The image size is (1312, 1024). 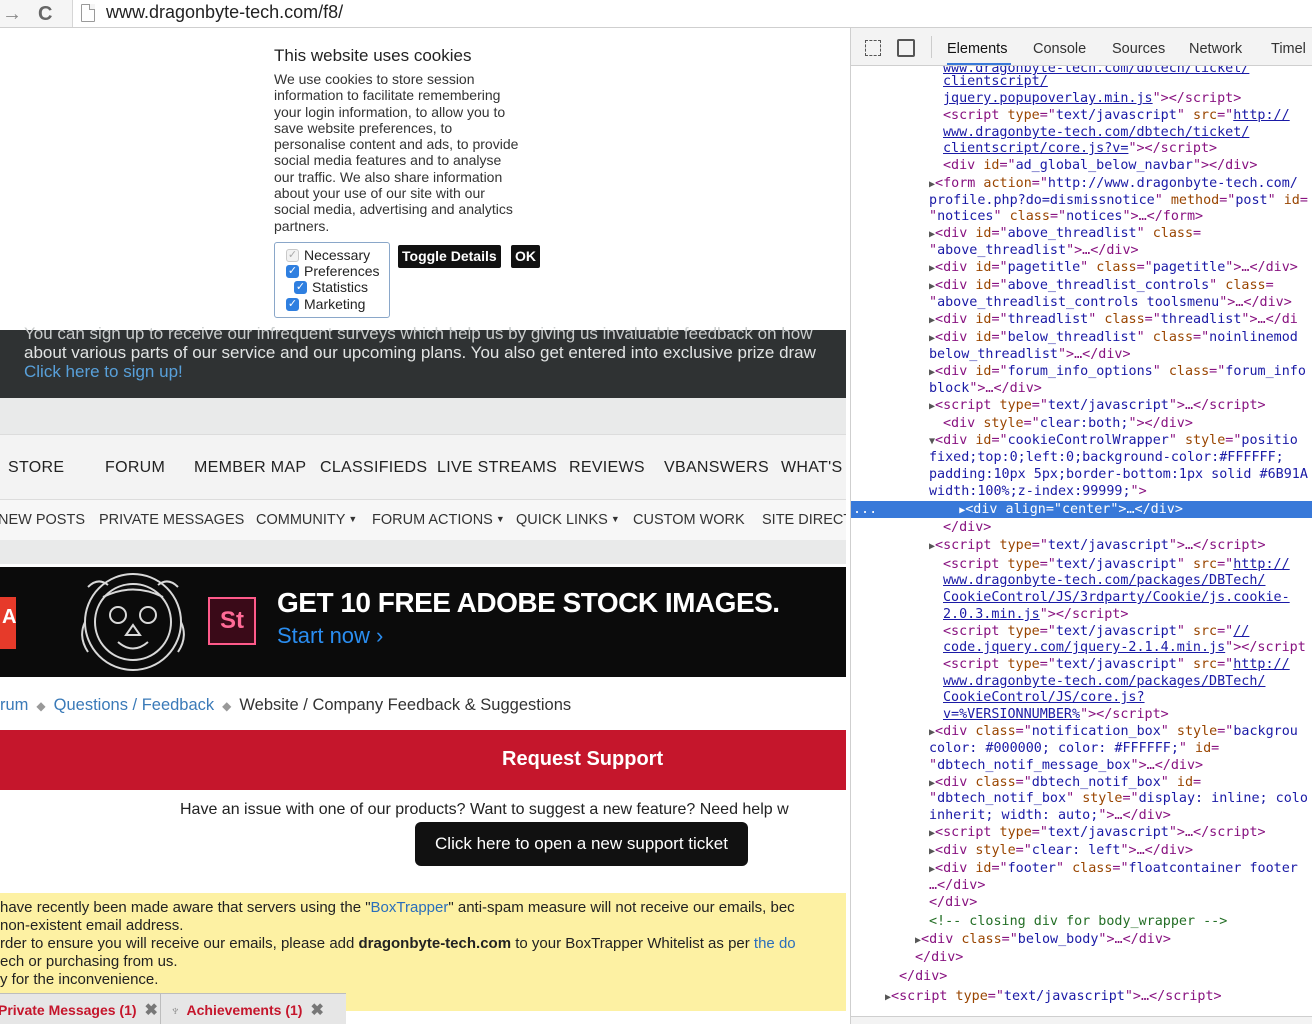 I want to click on dom-line: block">…</div>, so click(x=1081, y=388).